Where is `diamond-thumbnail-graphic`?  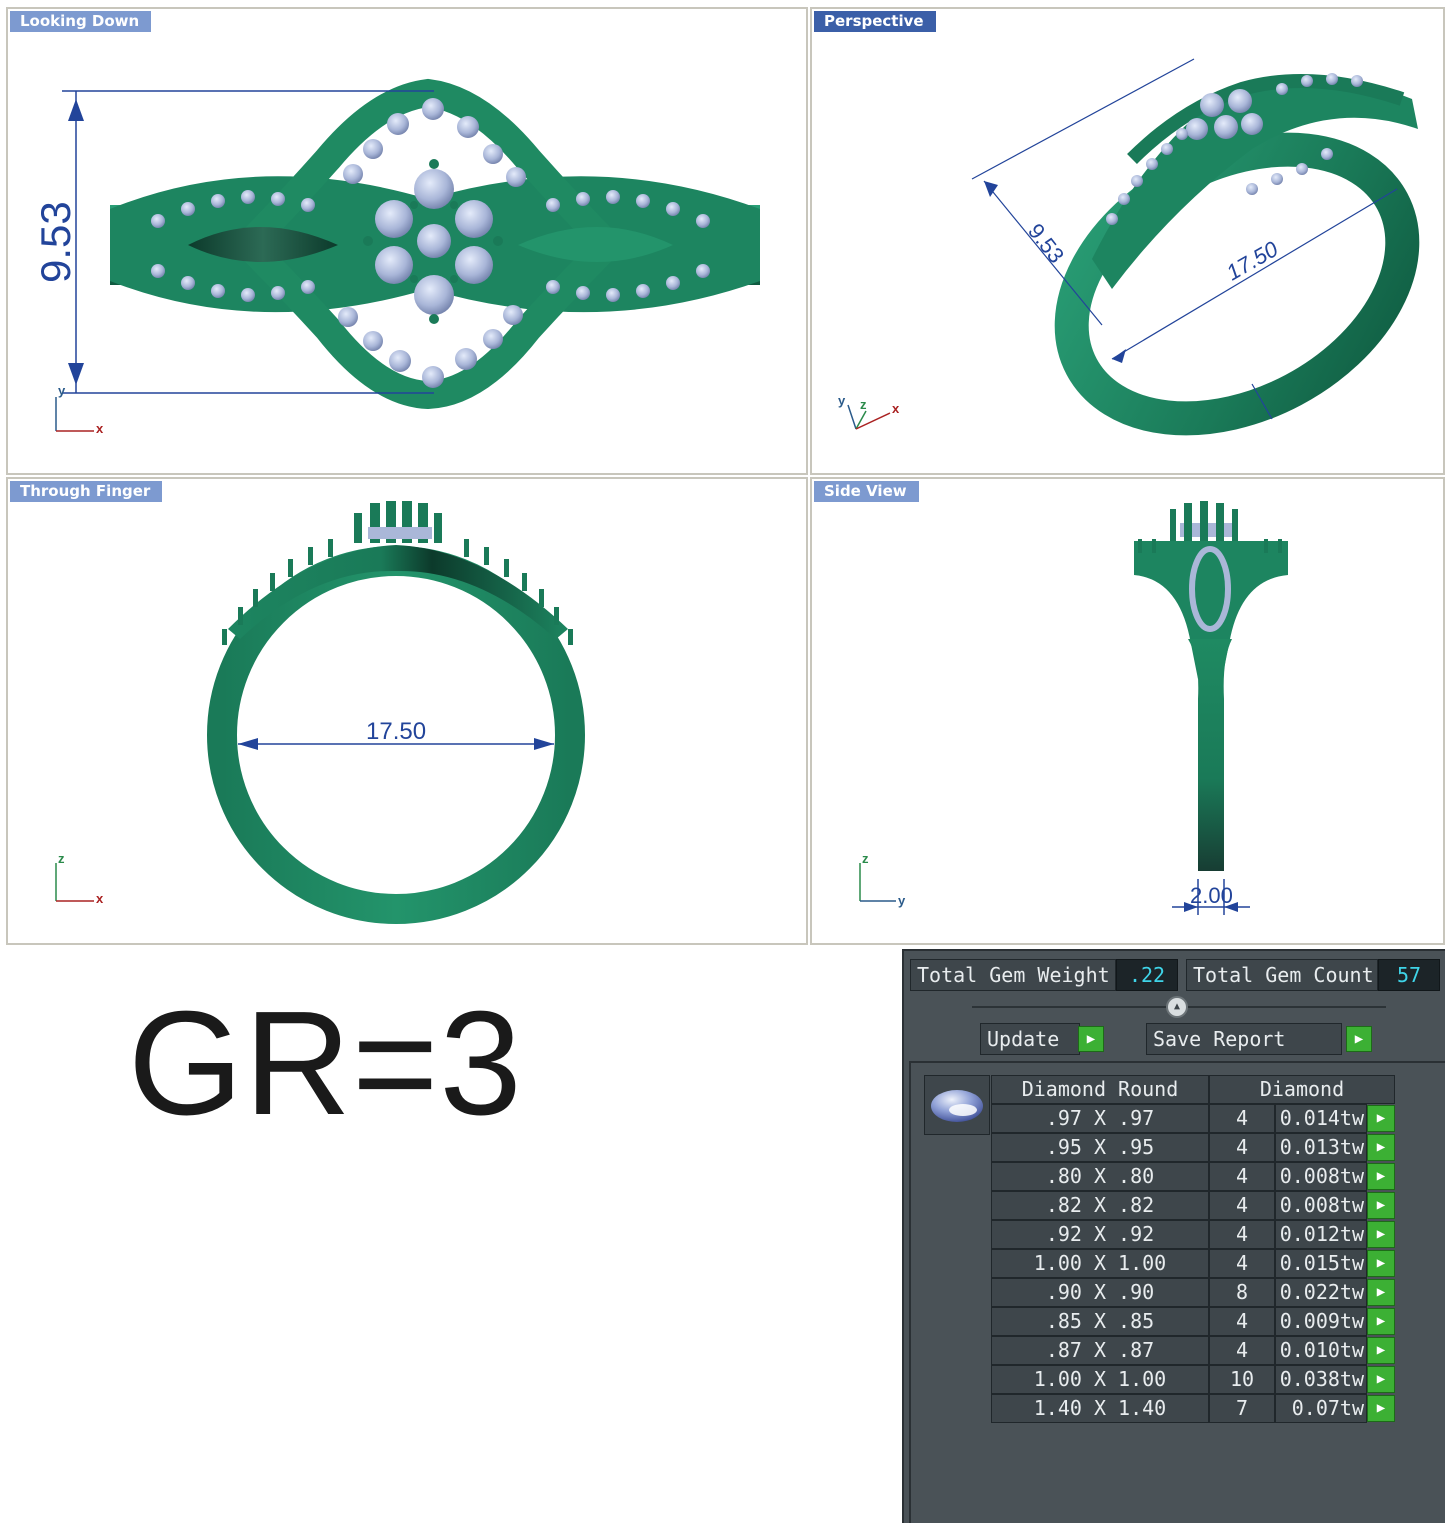
diamond-thumbnail-graphic is located at coordinates (957, 1106).